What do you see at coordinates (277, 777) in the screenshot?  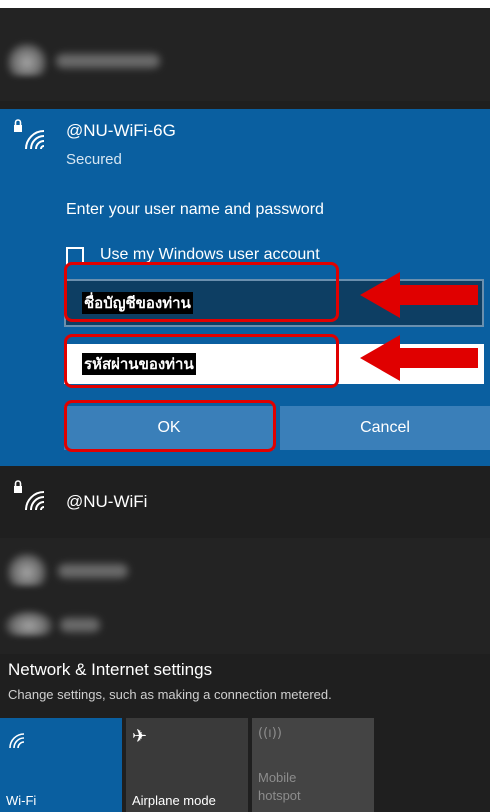 I see `hotspot-tile-label-line1: Mobile` at bounding box center [277, 777].